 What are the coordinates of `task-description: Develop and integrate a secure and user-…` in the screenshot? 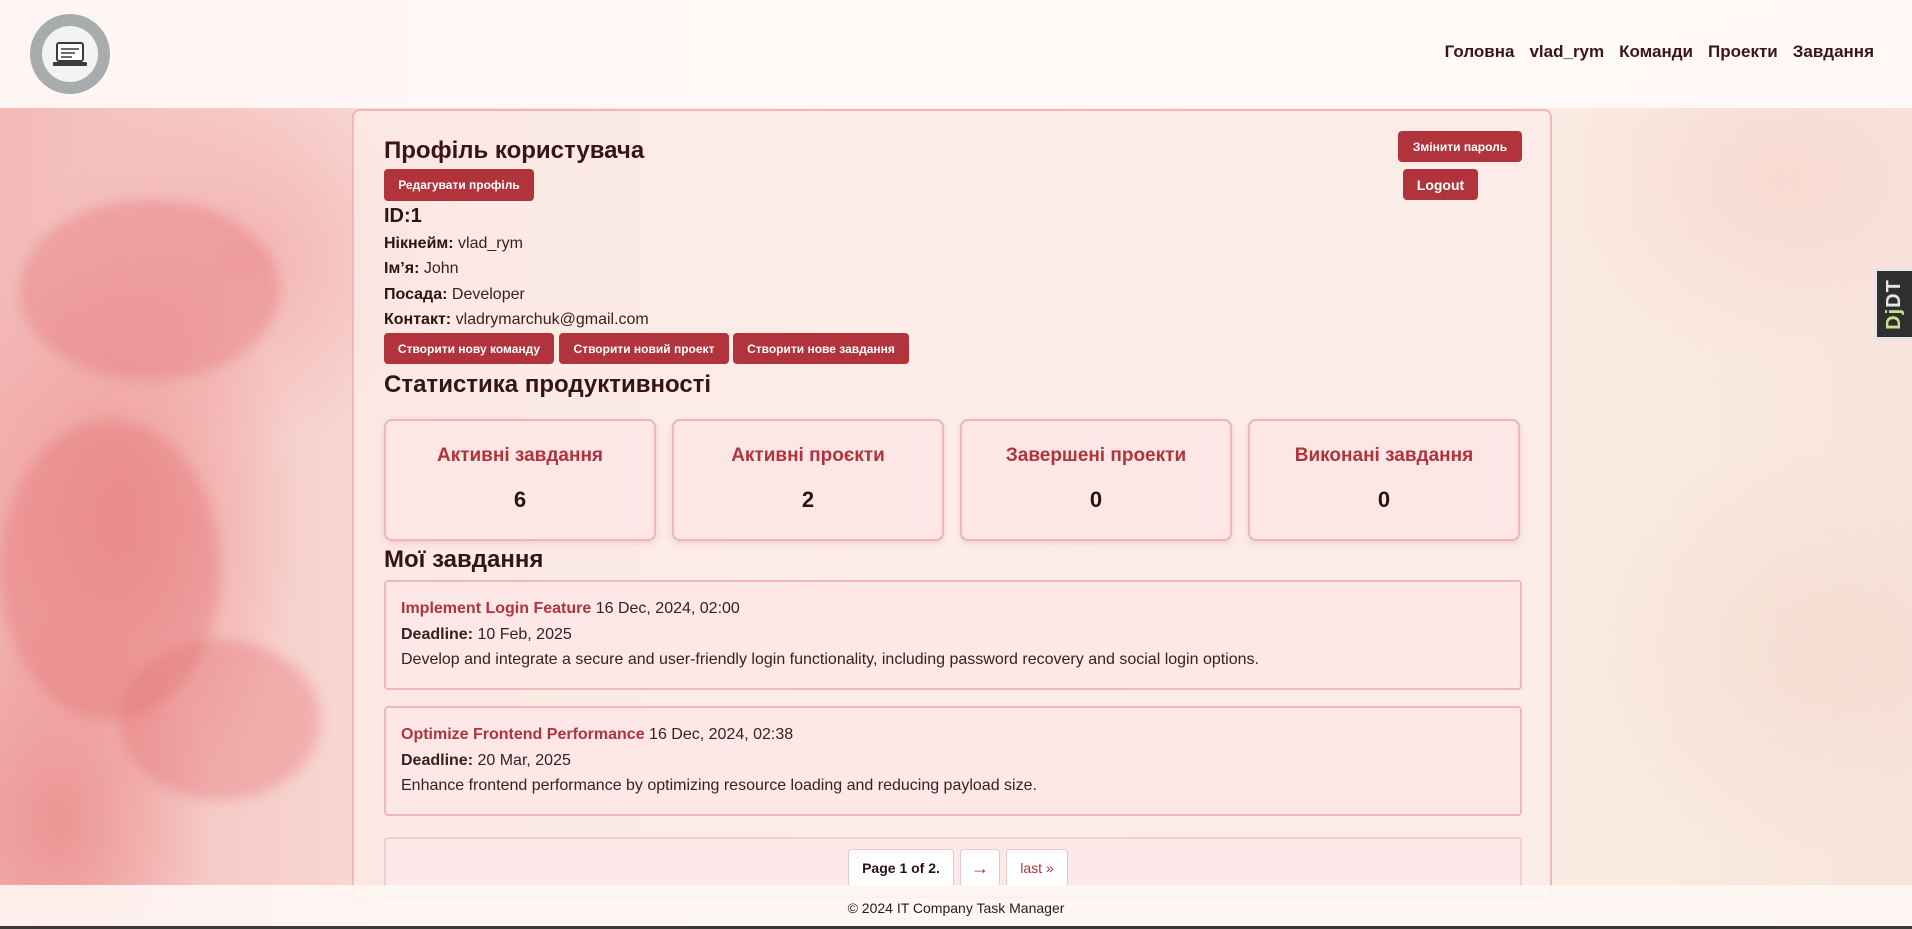 It's located at (830, 659).